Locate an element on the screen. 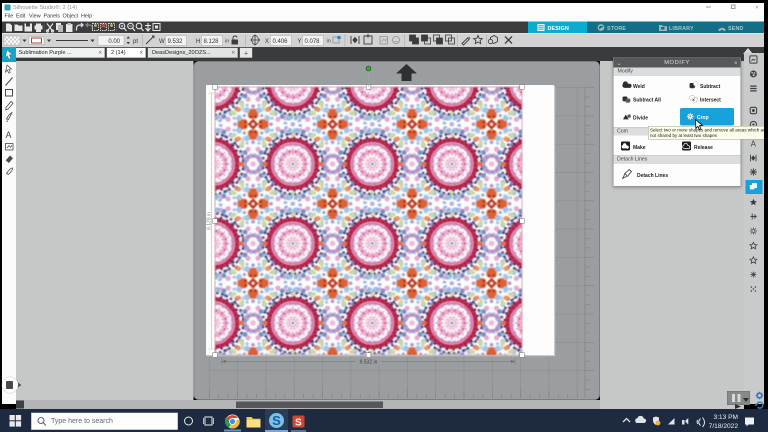  svg-text: 8.128 in is located at coordinates (210, 221).